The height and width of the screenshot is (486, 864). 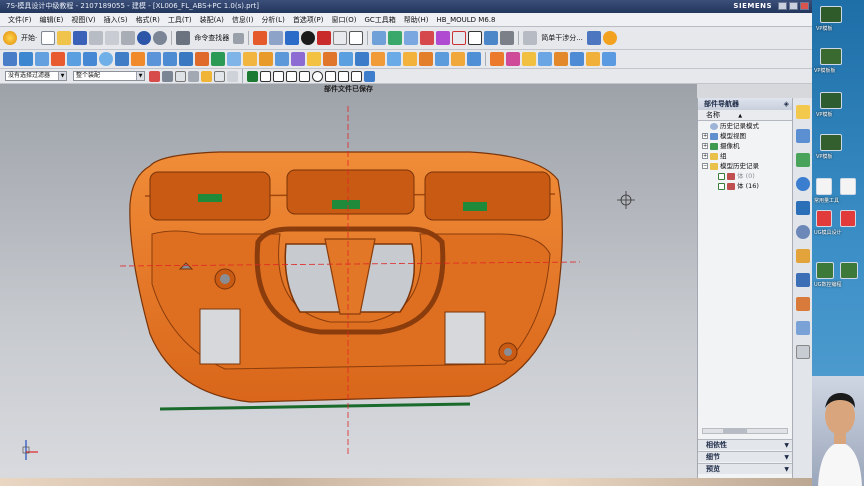 I want to click on history-icon, so click(x=803, y=232).